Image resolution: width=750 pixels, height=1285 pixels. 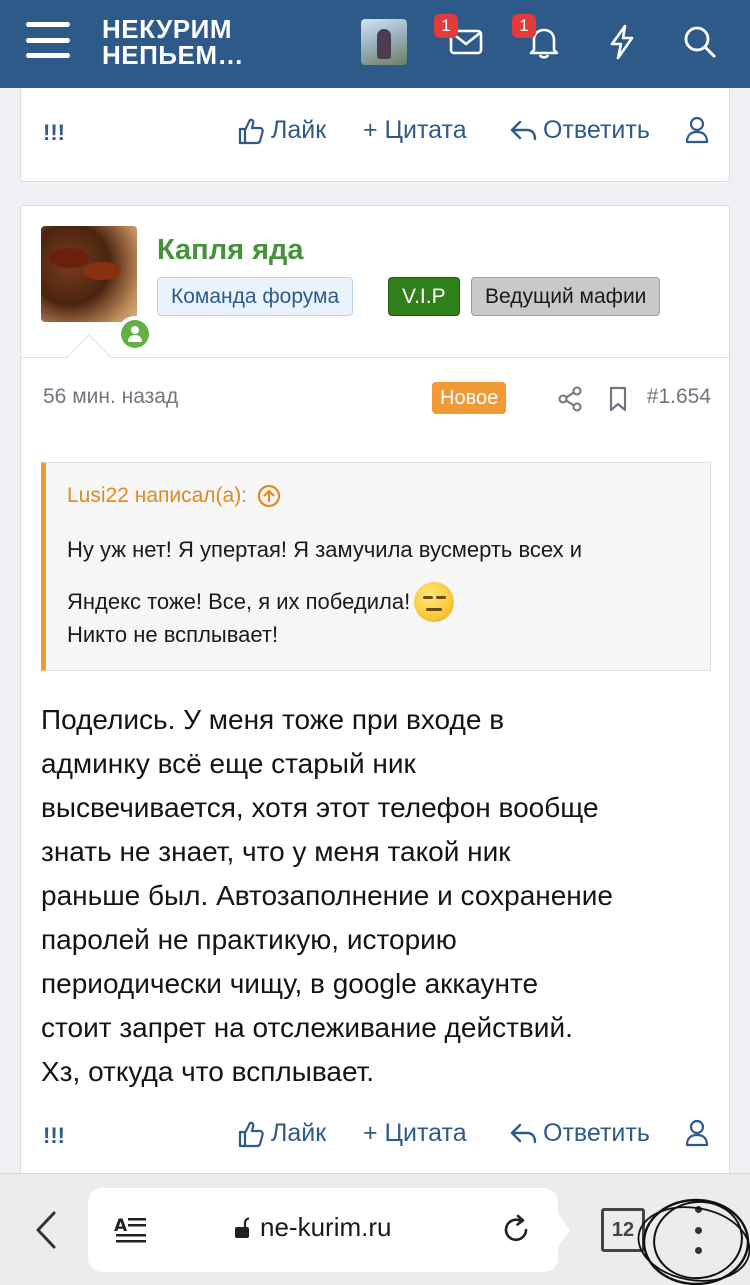 I want to click on reader-mode-icon: A, so click(x=131, y=1230).